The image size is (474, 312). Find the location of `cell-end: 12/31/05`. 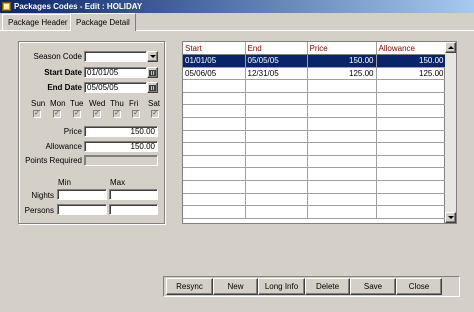

cell-end: 12/31/05 is located at coordinates (276, 74).